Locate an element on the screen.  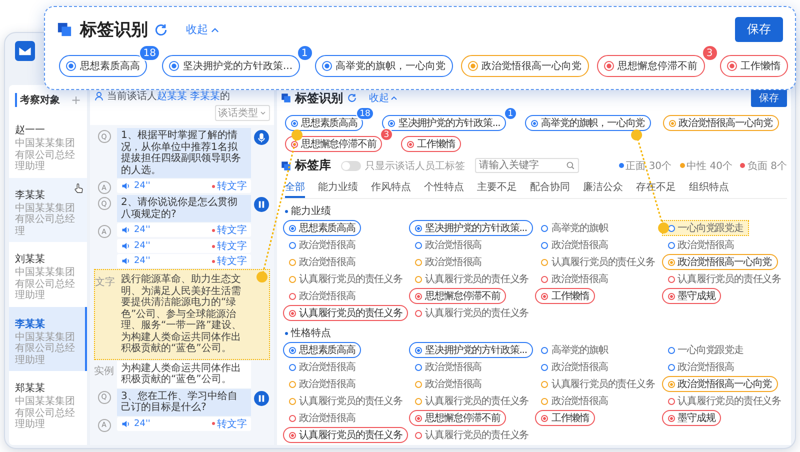
candidate-item: 李某某 中国某某集团有限公司总经理 is located at coordinates (48, 210).